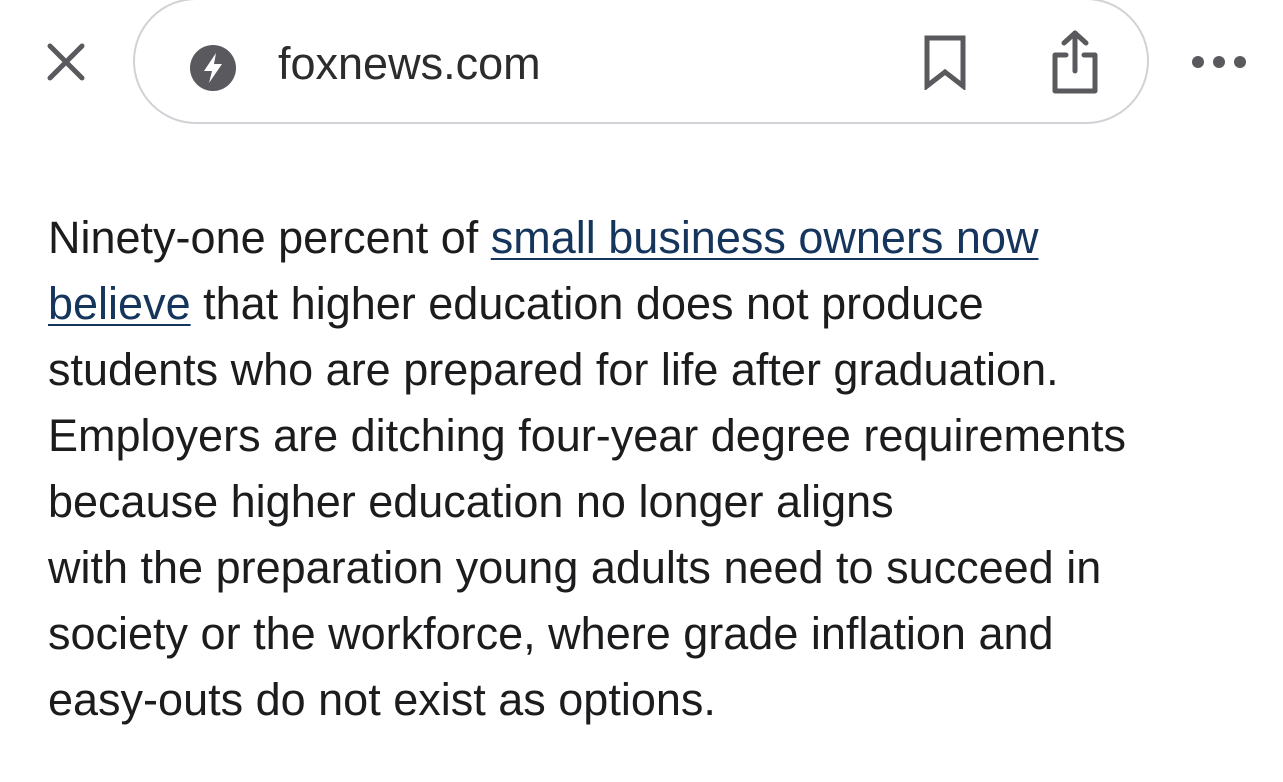 This screenshot has height=782, width=1283. I want to click on bookmark-button, so click(945, 62).